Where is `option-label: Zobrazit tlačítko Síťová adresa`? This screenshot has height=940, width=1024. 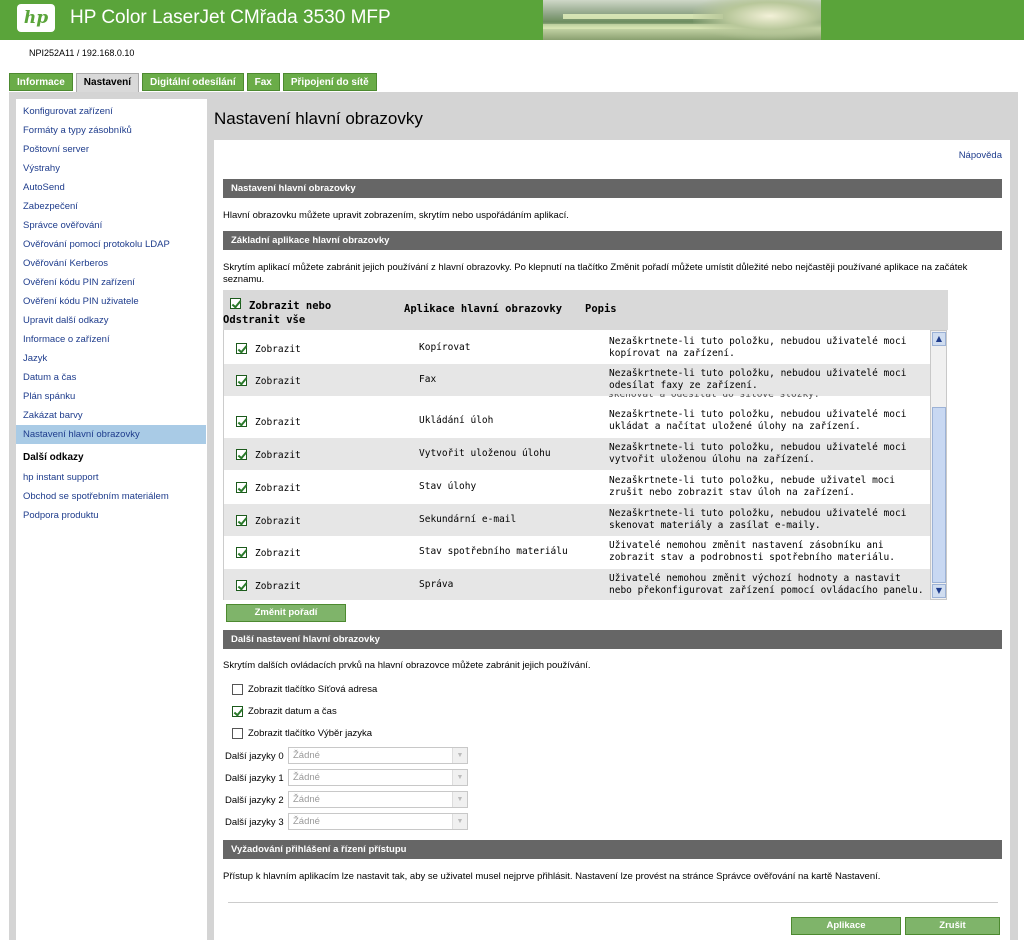 option-label: Zobrazit tlačítko Síťová adresa is located at coordinates (313, 690).